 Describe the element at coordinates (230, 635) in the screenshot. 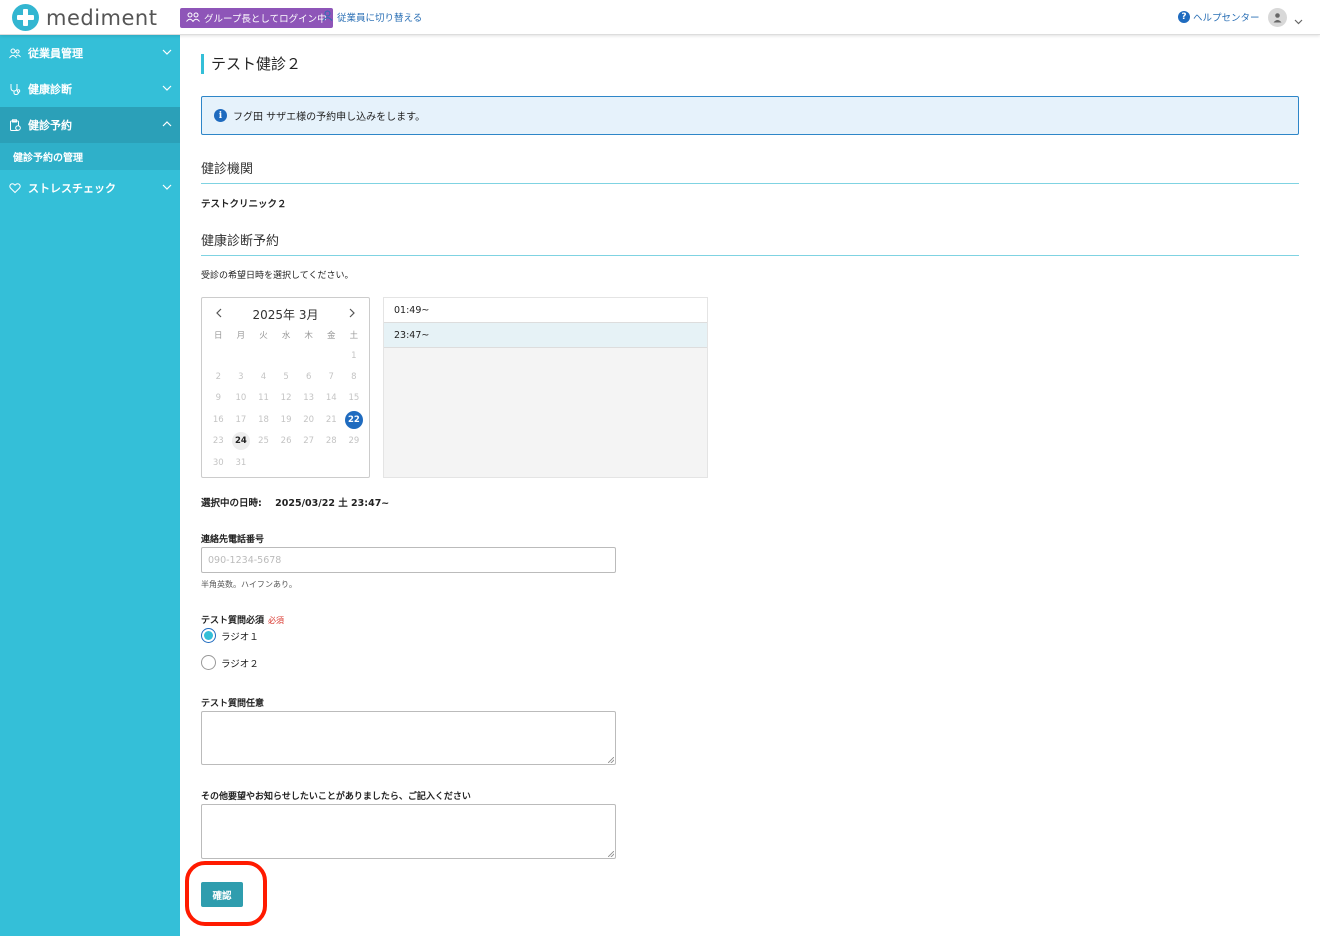

I see `radio-option-1: ラジオ１` at that location.